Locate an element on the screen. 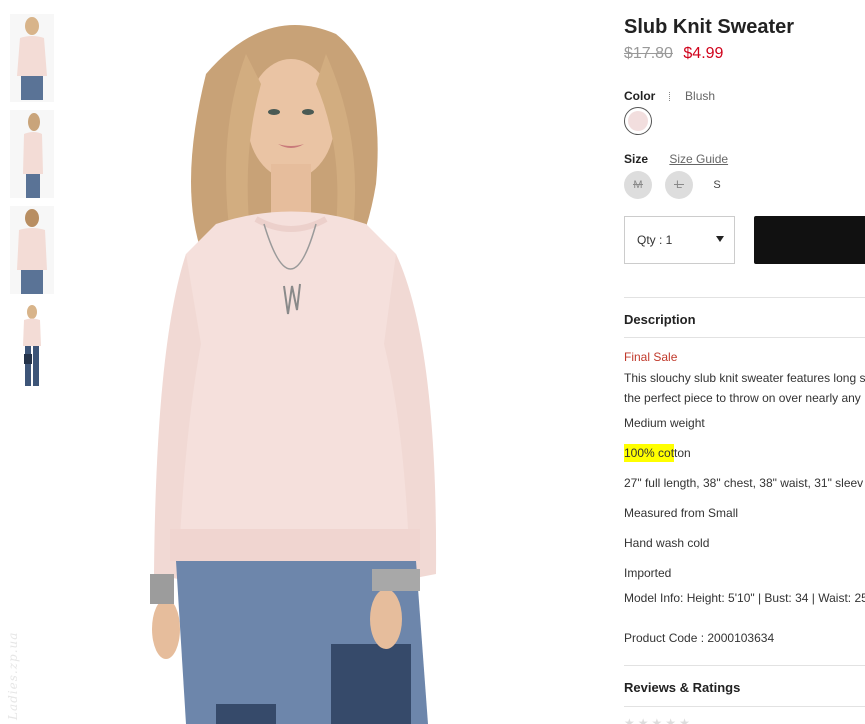 The height and width of the screenshot is (724, 865). size-option-label: S is located at coordinates (717, 185).